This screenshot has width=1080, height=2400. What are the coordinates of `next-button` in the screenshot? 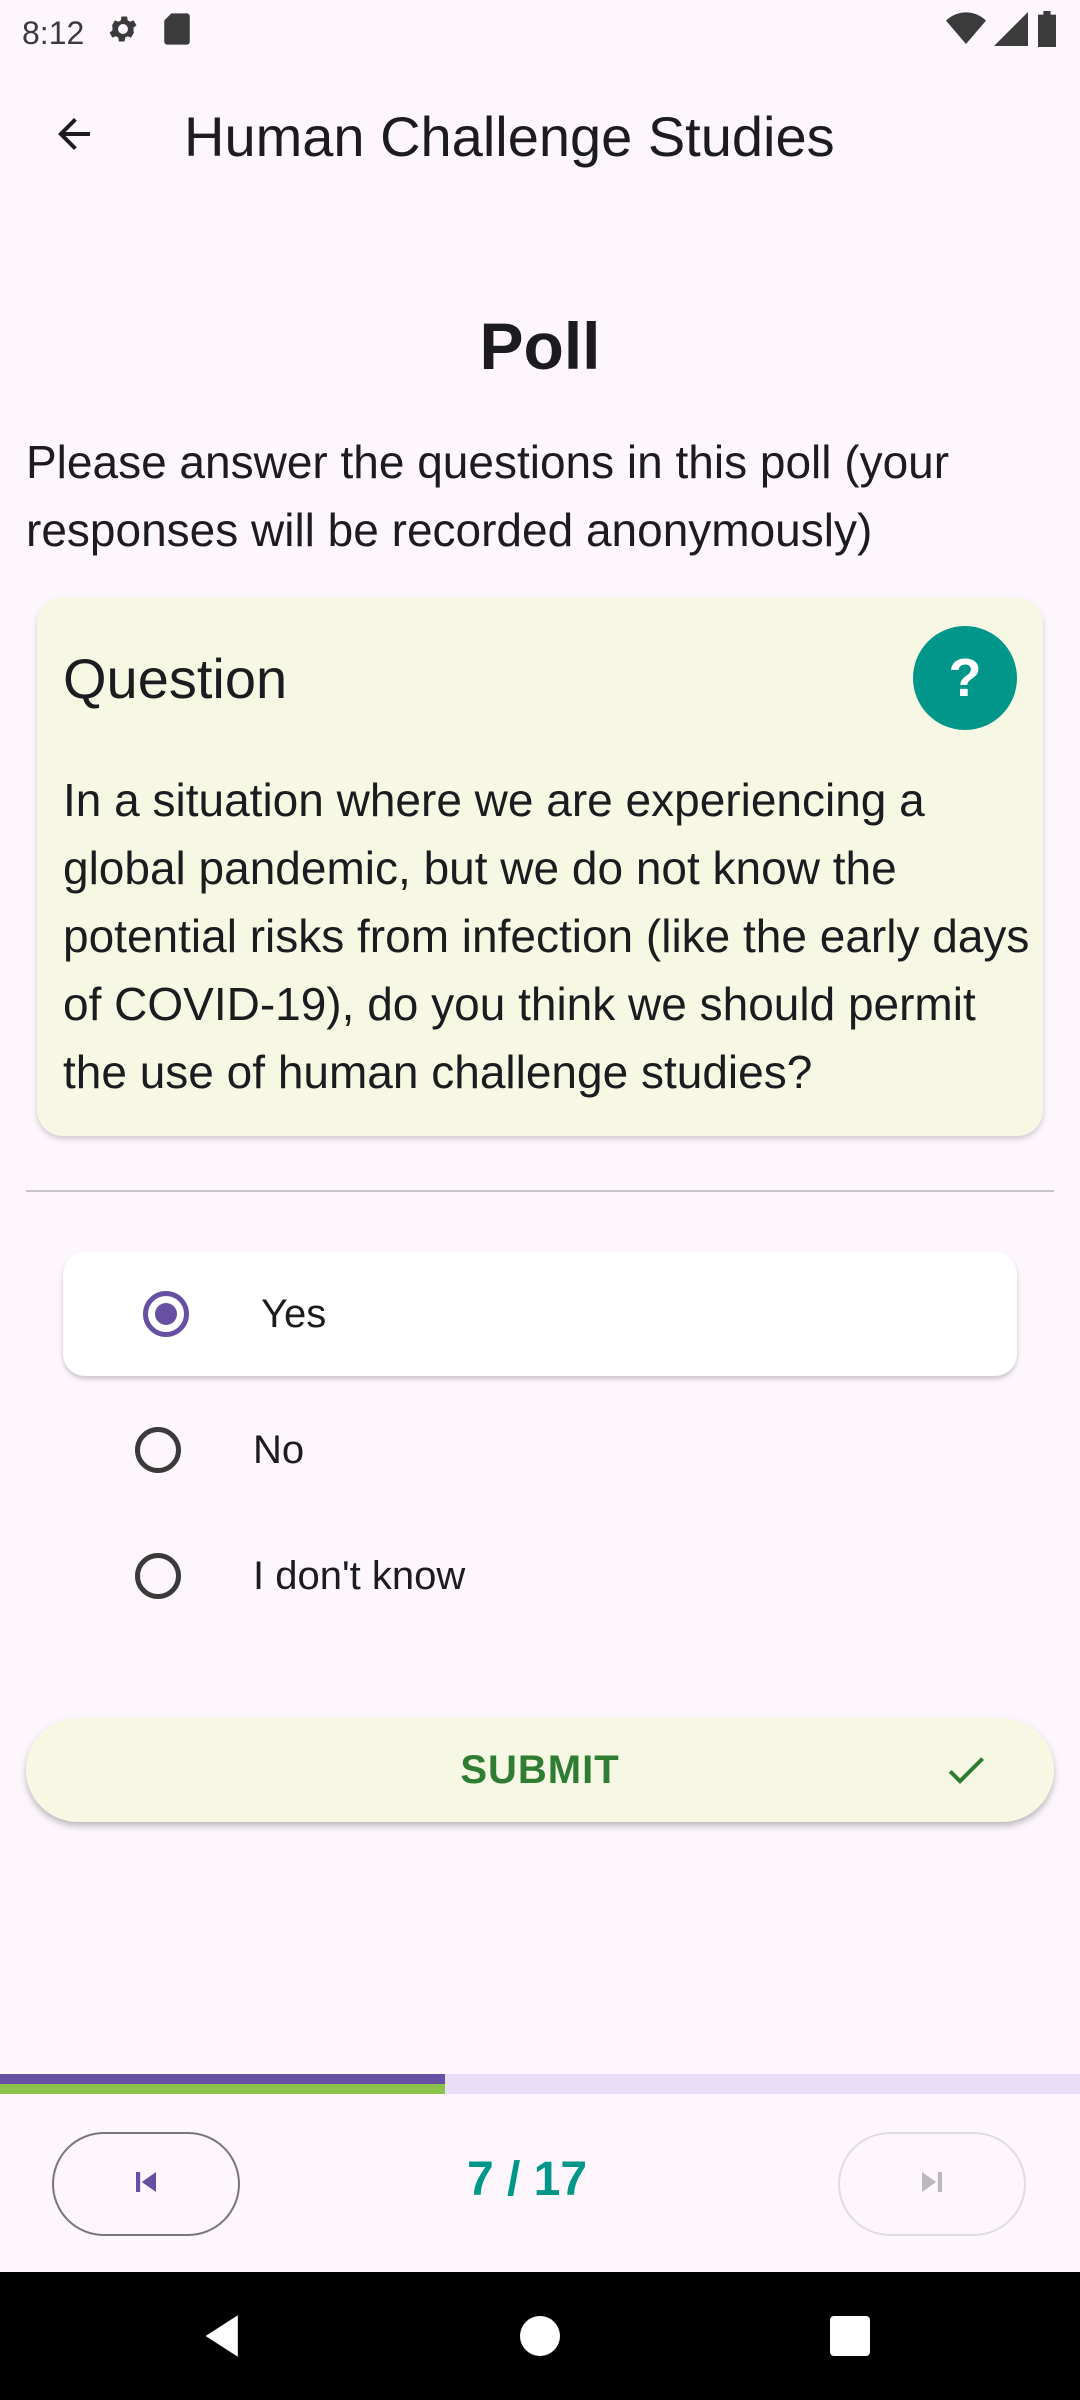 It's located at (932, 2184).